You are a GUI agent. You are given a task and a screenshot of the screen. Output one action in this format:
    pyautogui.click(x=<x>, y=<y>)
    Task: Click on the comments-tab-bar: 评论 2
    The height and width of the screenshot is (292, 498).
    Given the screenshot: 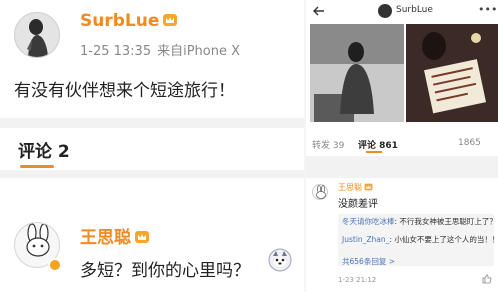 What is the action you would take?
    pyautogui.click(x=152, y=149)
    